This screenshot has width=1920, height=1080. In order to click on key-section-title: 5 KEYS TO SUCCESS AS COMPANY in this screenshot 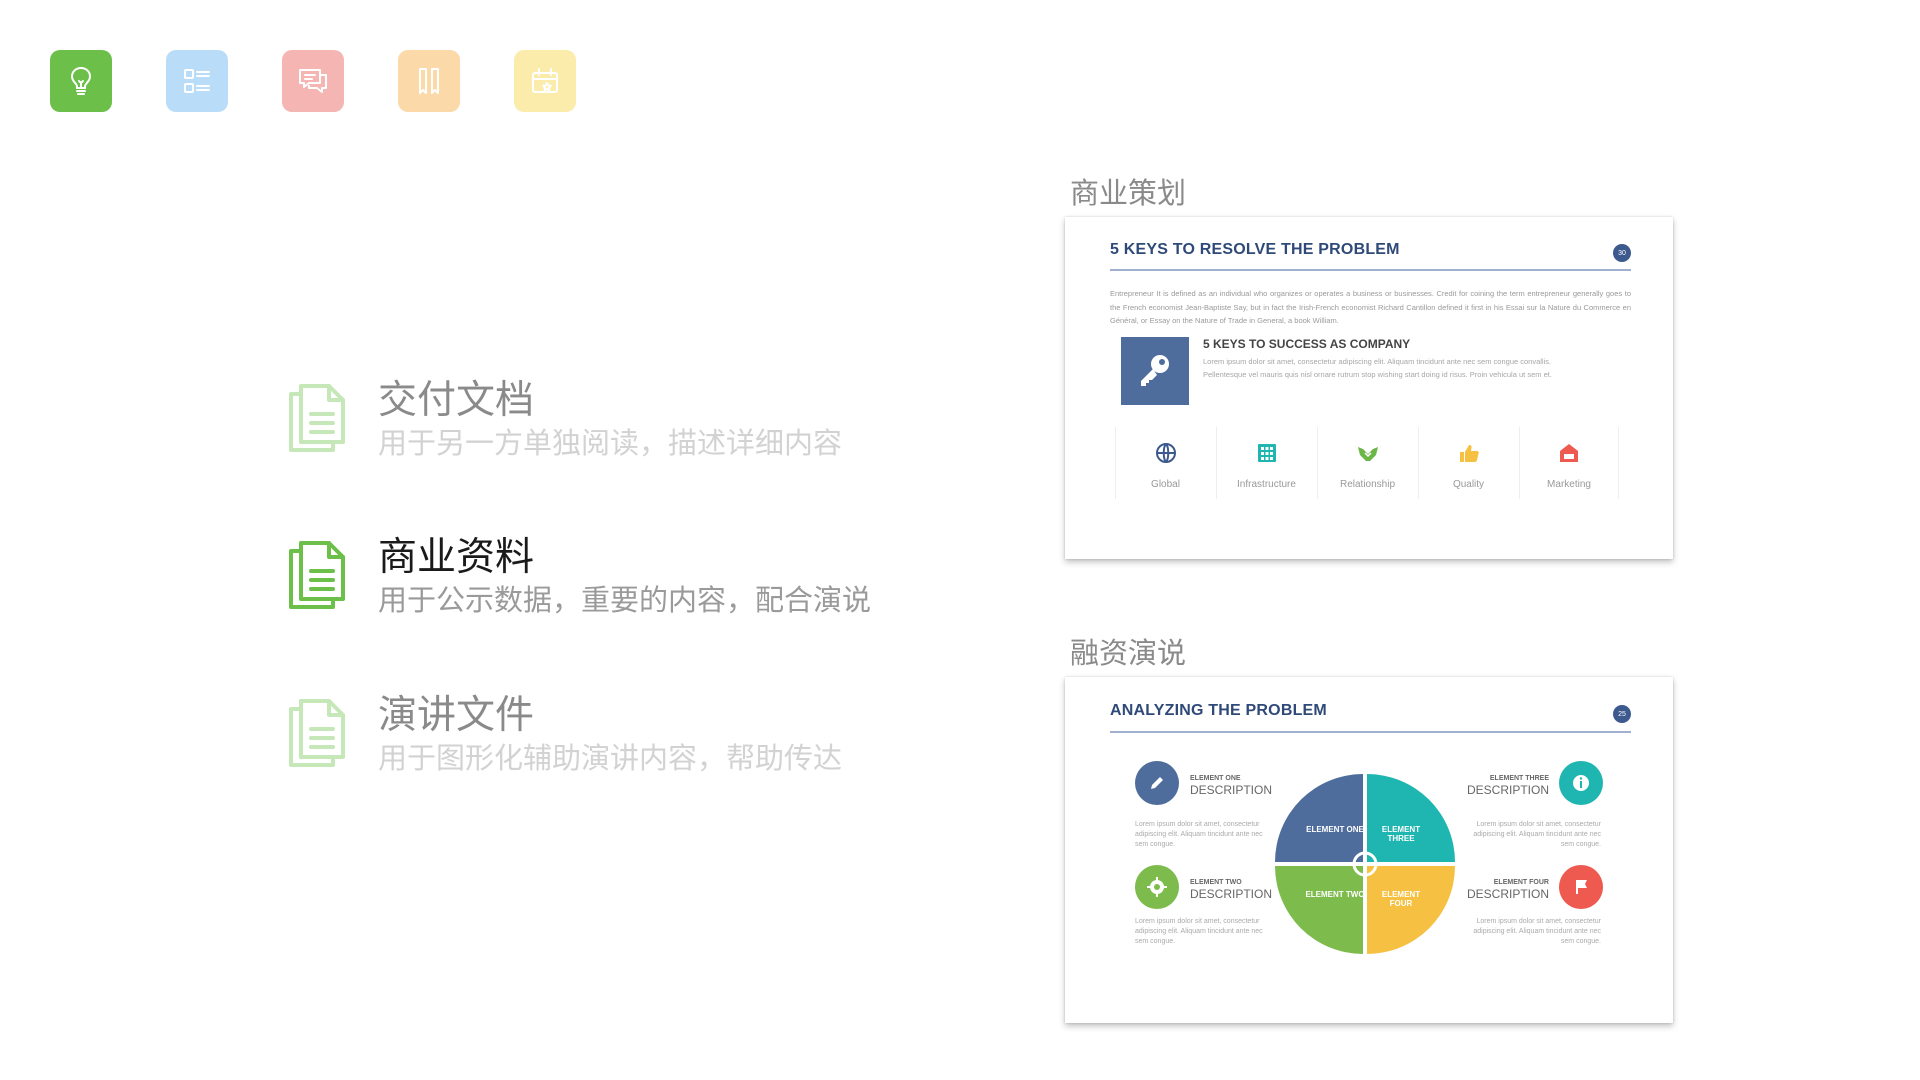, I will do `click(1307, 344)`.